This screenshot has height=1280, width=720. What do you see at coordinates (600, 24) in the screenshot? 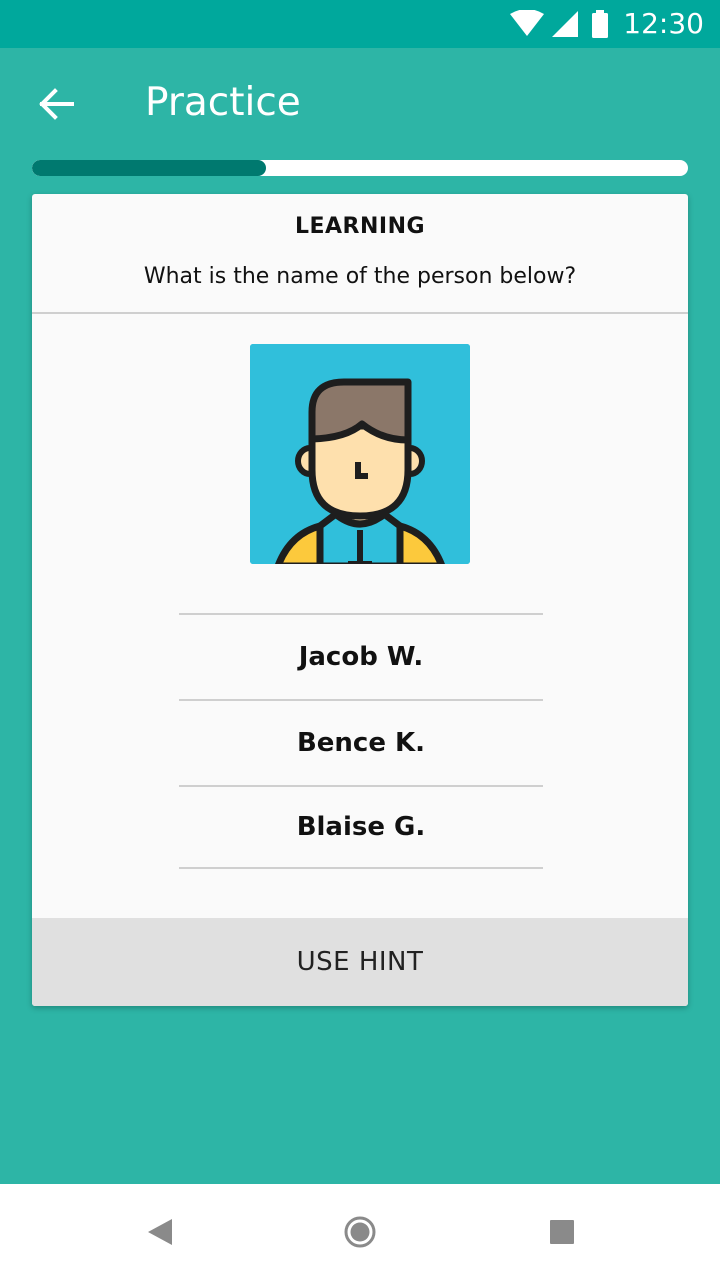
I see `battery-icon` at bounding box center [600, 24].